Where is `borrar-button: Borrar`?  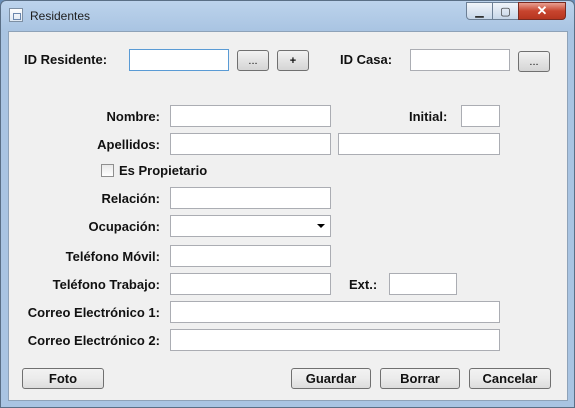
borrar-button: Borrar is located at coordinates (420, 378).